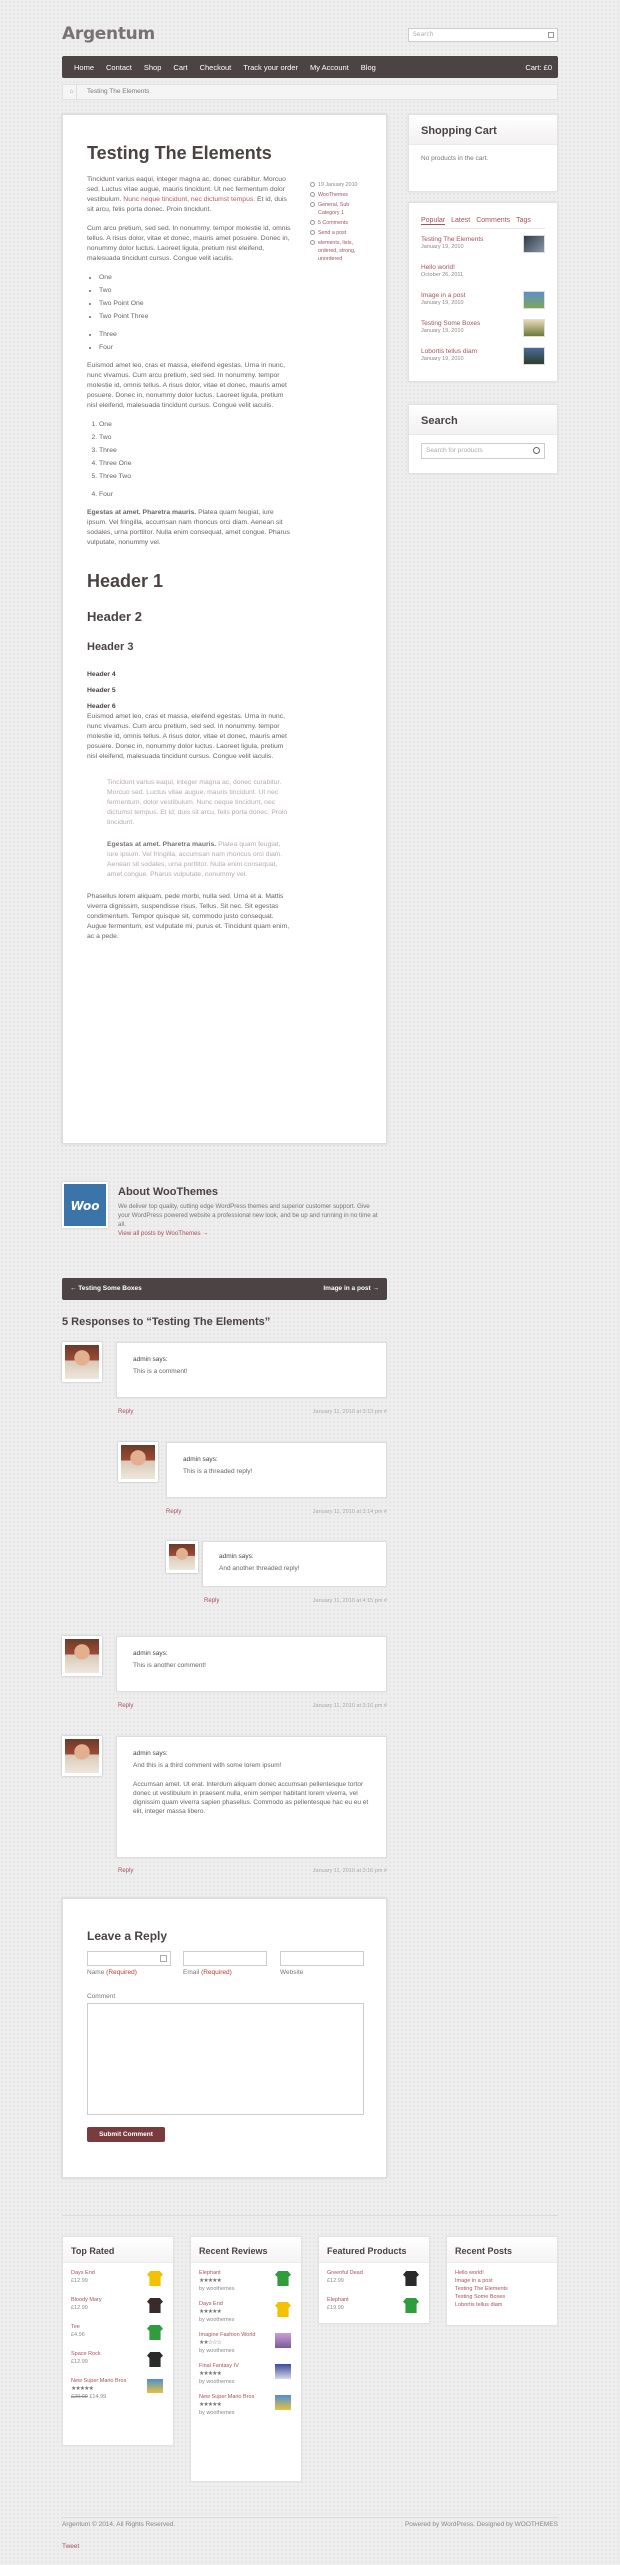  Describe the element at coordinates (106, 1288) in the screenshot. I see `prev-post-link: ← Testing Some Boxes` at that location.